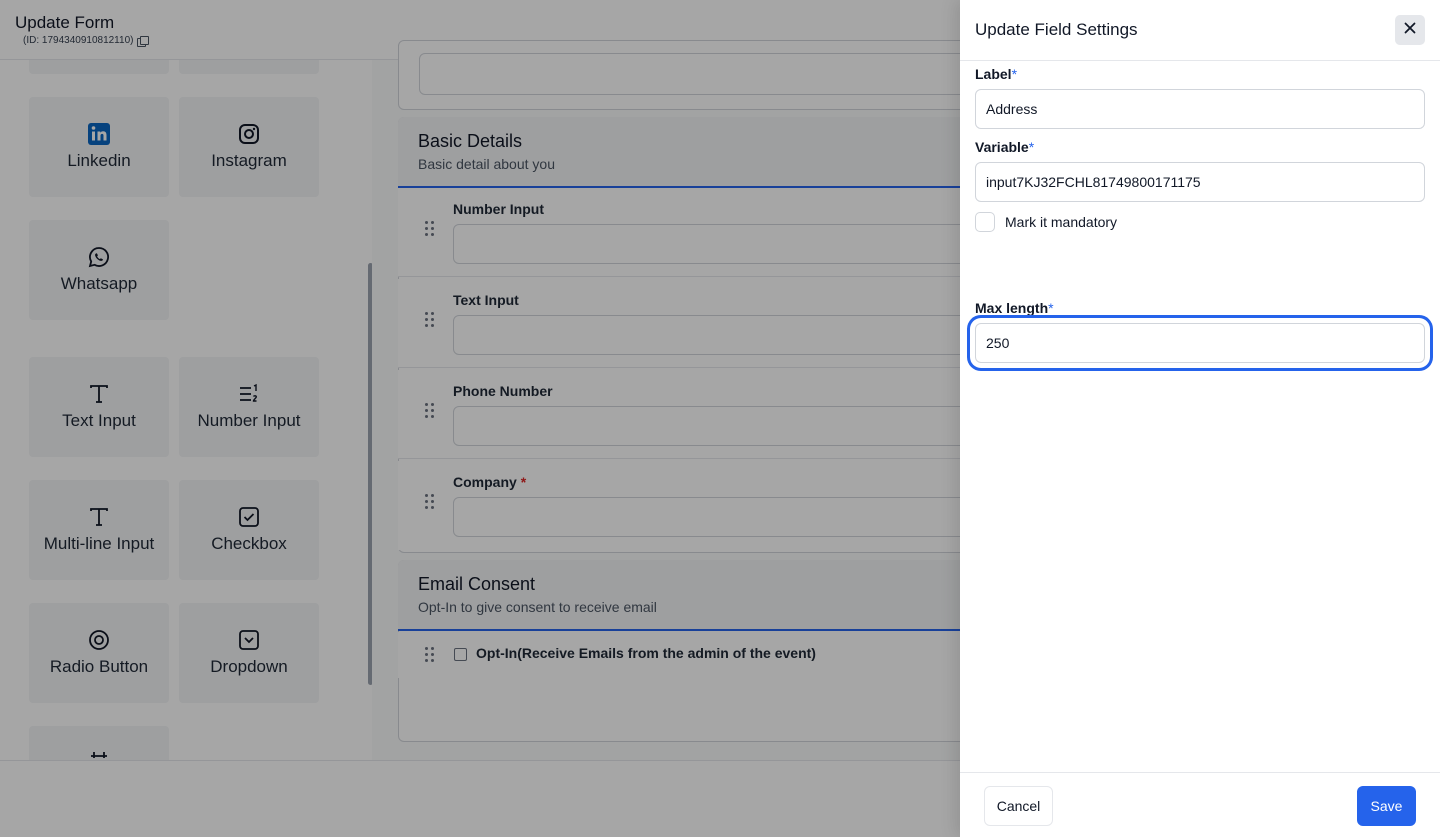 The width and height of the screenshot is (1440, 837). Describe the element at coordinates (1018, 806) in the screenshot. I see `cancel-button: Cancel` at that location.